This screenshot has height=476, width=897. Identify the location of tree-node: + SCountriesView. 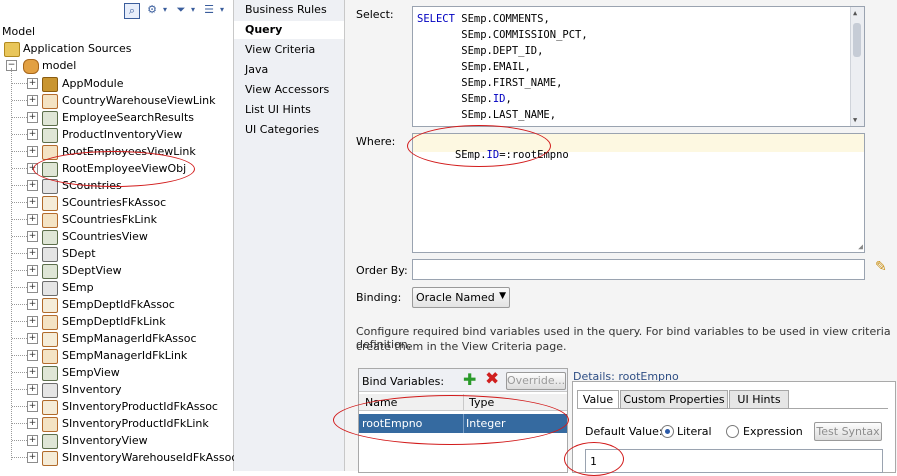
(116, 236).